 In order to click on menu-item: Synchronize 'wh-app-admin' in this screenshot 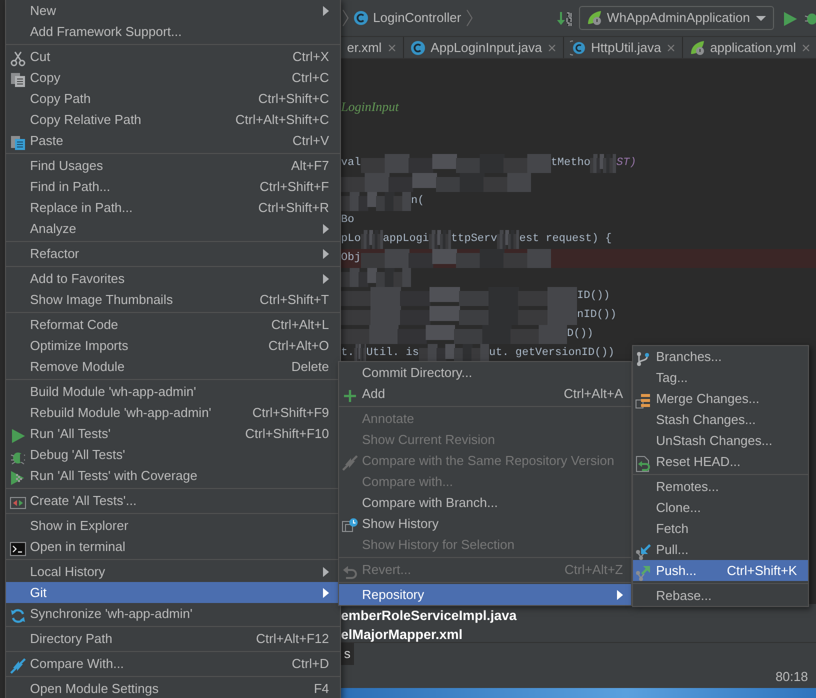, I will do `click(173, 613)`.